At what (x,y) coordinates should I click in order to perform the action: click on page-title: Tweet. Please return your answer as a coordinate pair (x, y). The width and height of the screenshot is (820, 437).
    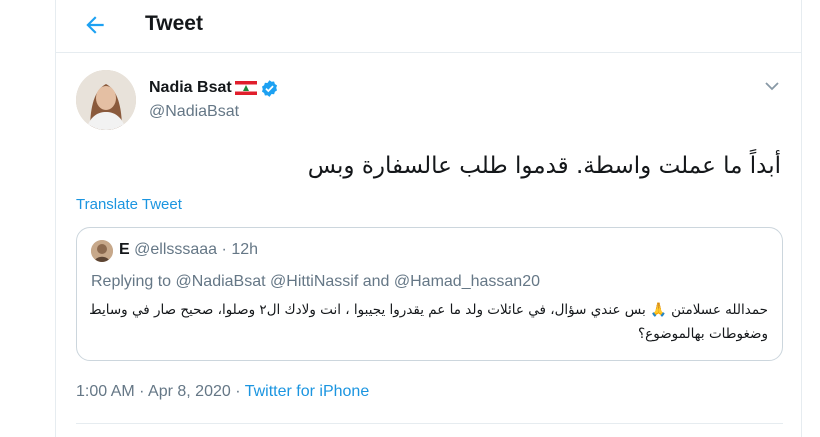
    Looking at the image, I should click on (174, 23).